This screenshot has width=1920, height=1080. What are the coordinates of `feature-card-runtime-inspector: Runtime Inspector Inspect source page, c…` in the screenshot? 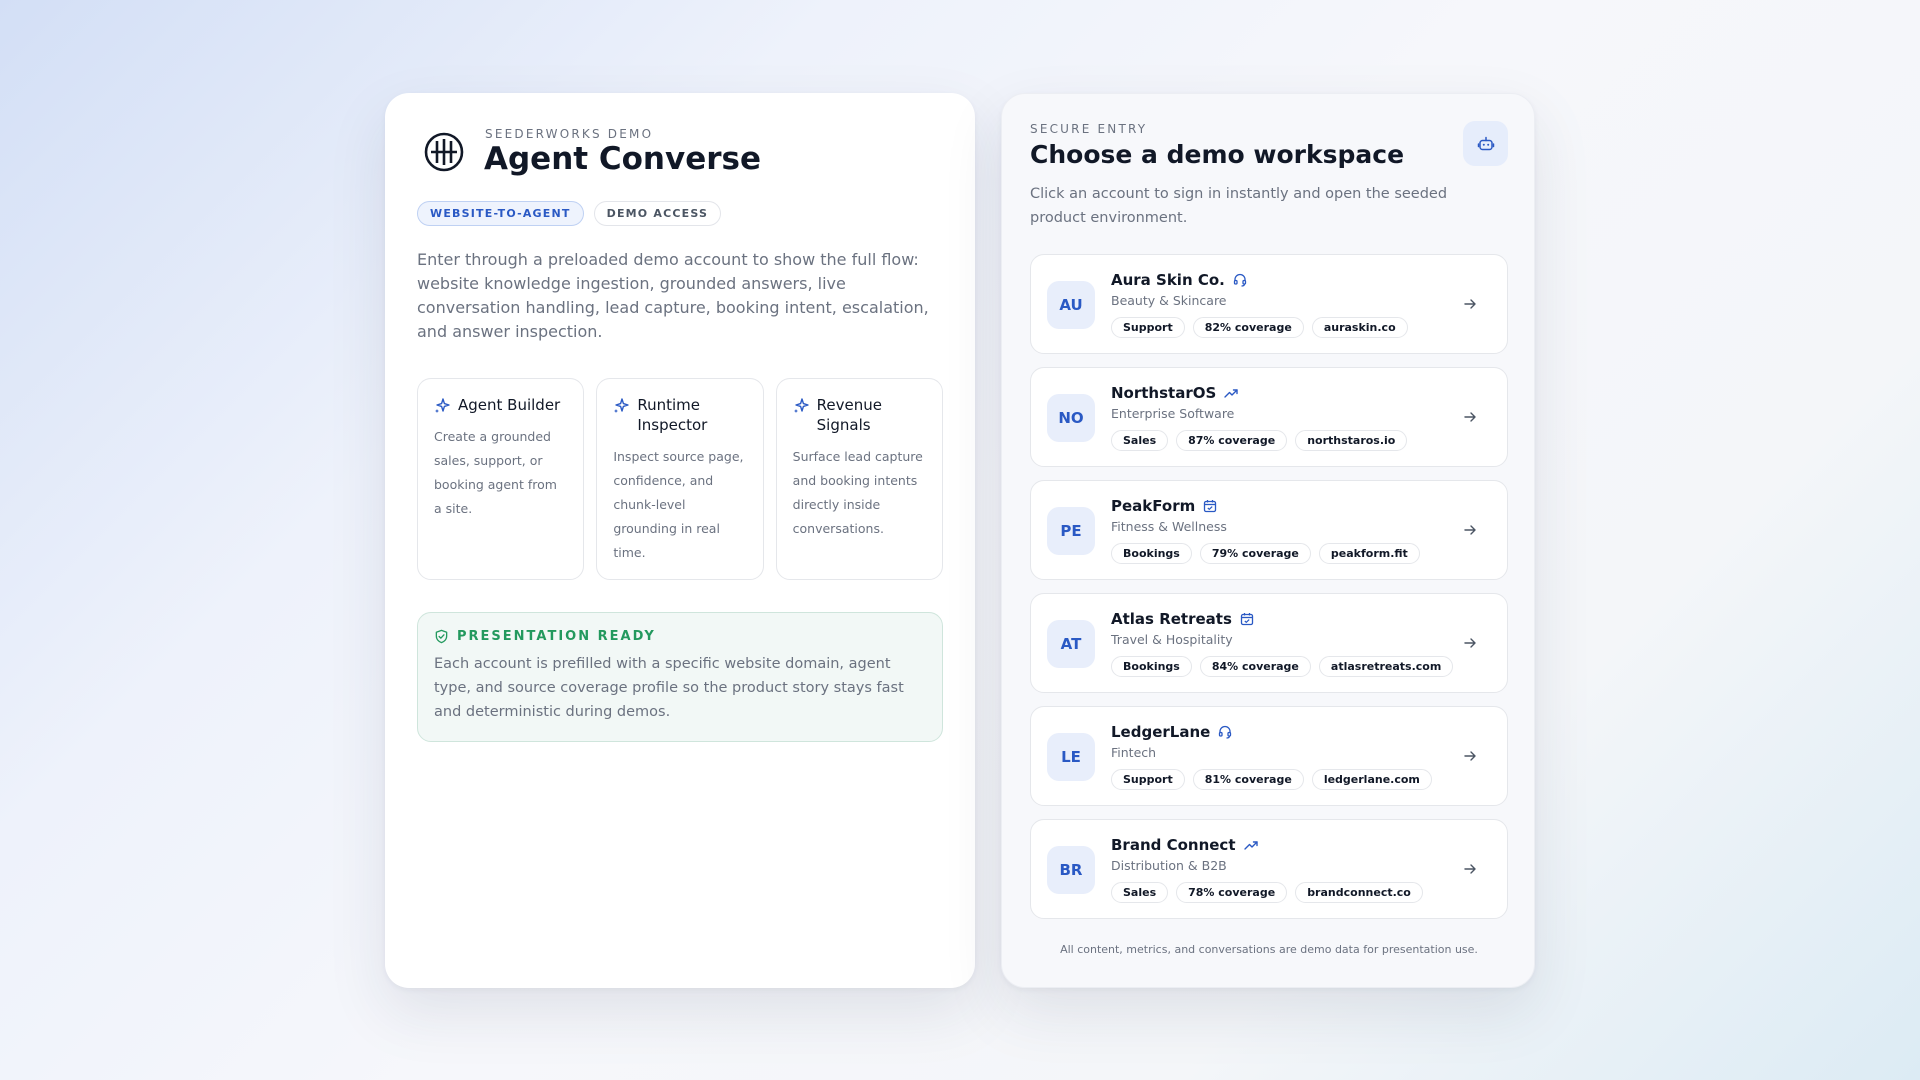 It's located at (680, 479).